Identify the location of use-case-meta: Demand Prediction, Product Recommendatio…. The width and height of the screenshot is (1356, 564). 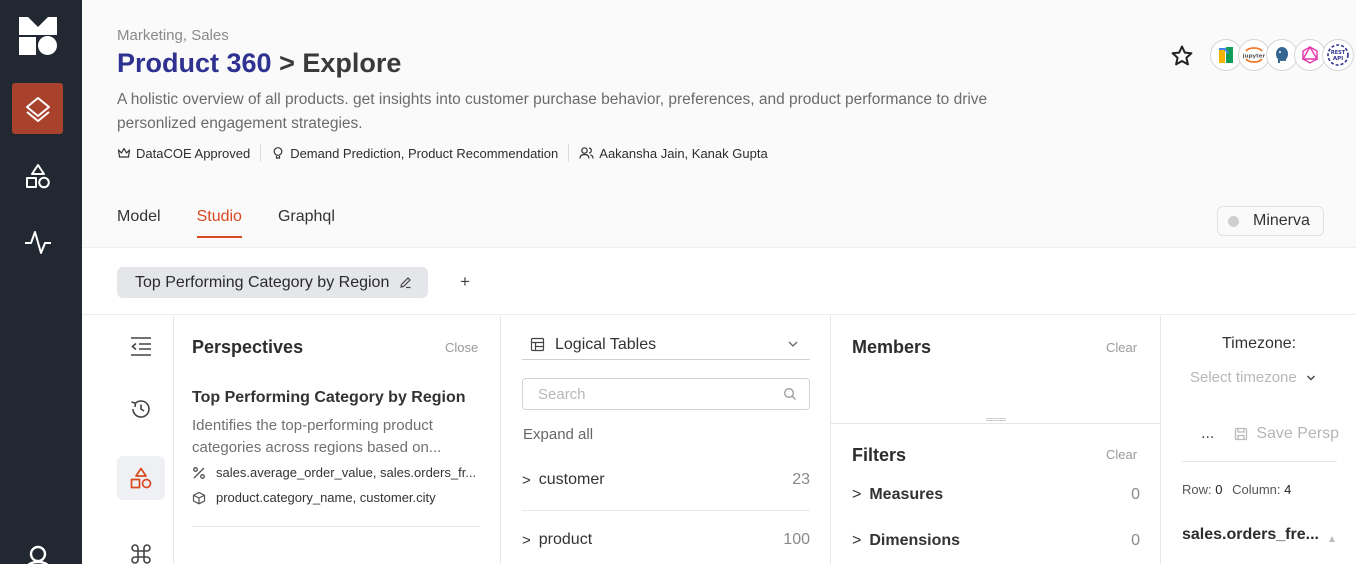
(420, 153).